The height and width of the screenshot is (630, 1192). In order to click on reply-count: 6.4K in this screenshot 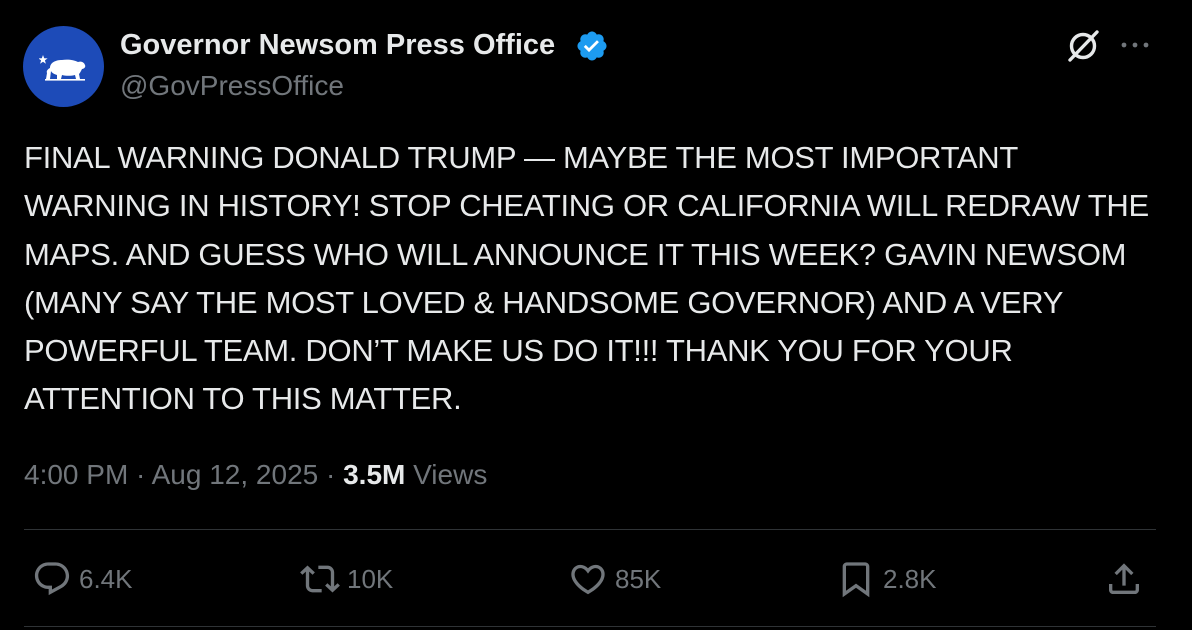, I will do `click(106, 579)`.